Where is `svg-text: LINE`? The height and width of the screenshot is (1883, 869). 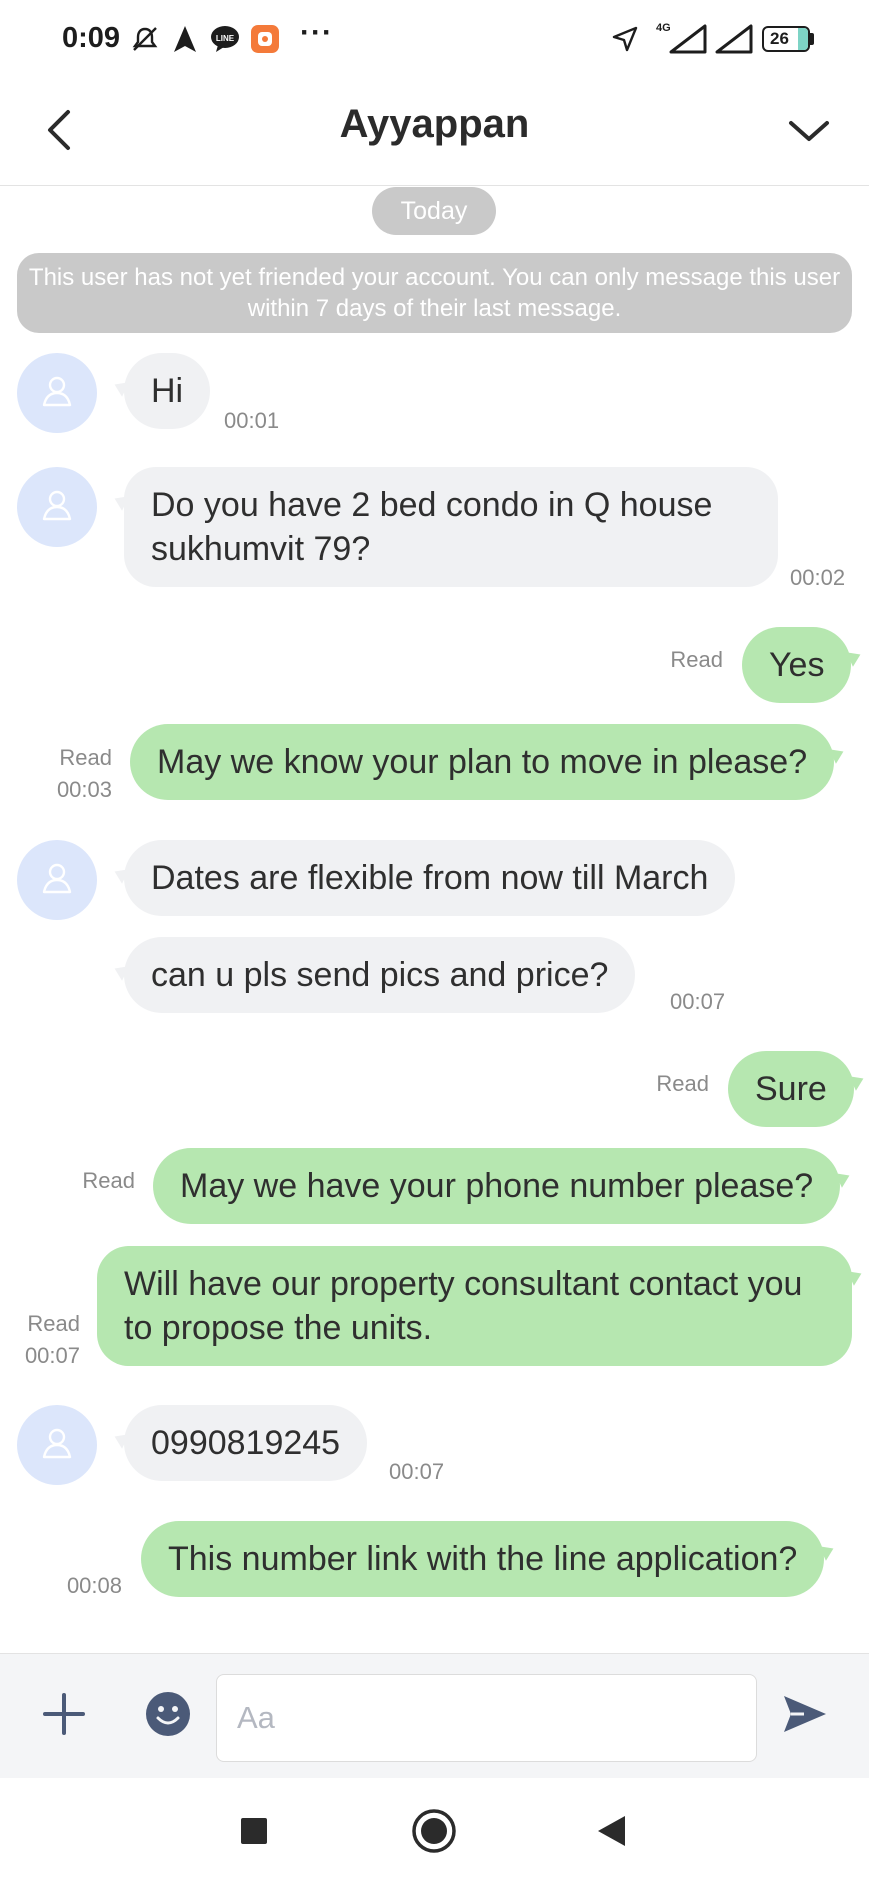
svg-text: LINE is located at coordinates (225, 38).